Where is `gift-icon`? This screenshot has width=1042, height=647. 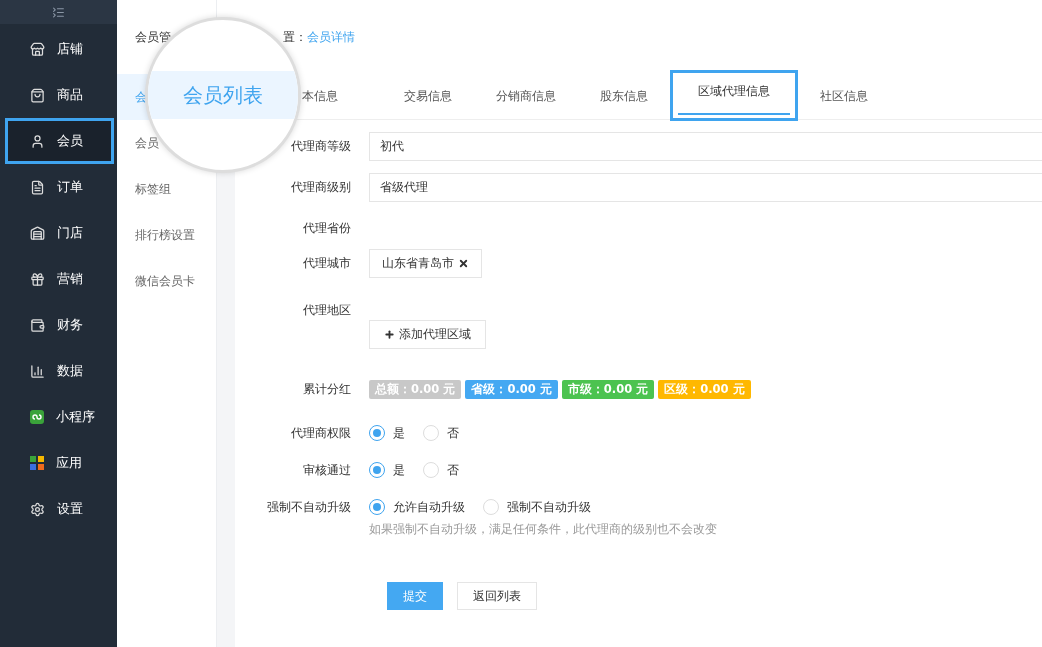 gift-icon is located at coordinates (37, 279).